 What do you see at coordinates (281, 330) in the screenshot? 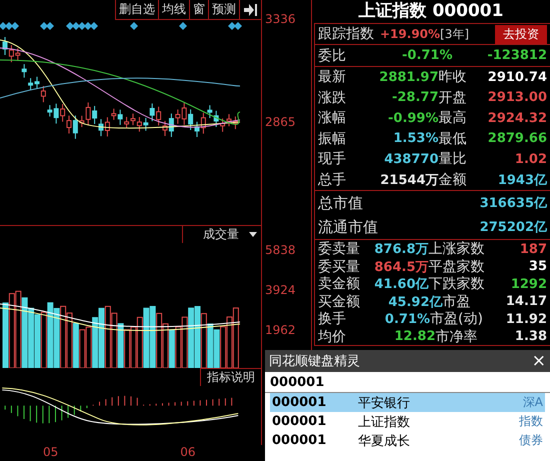
I see `volume-axis-label: 1962` at bounding box center [281, 330].